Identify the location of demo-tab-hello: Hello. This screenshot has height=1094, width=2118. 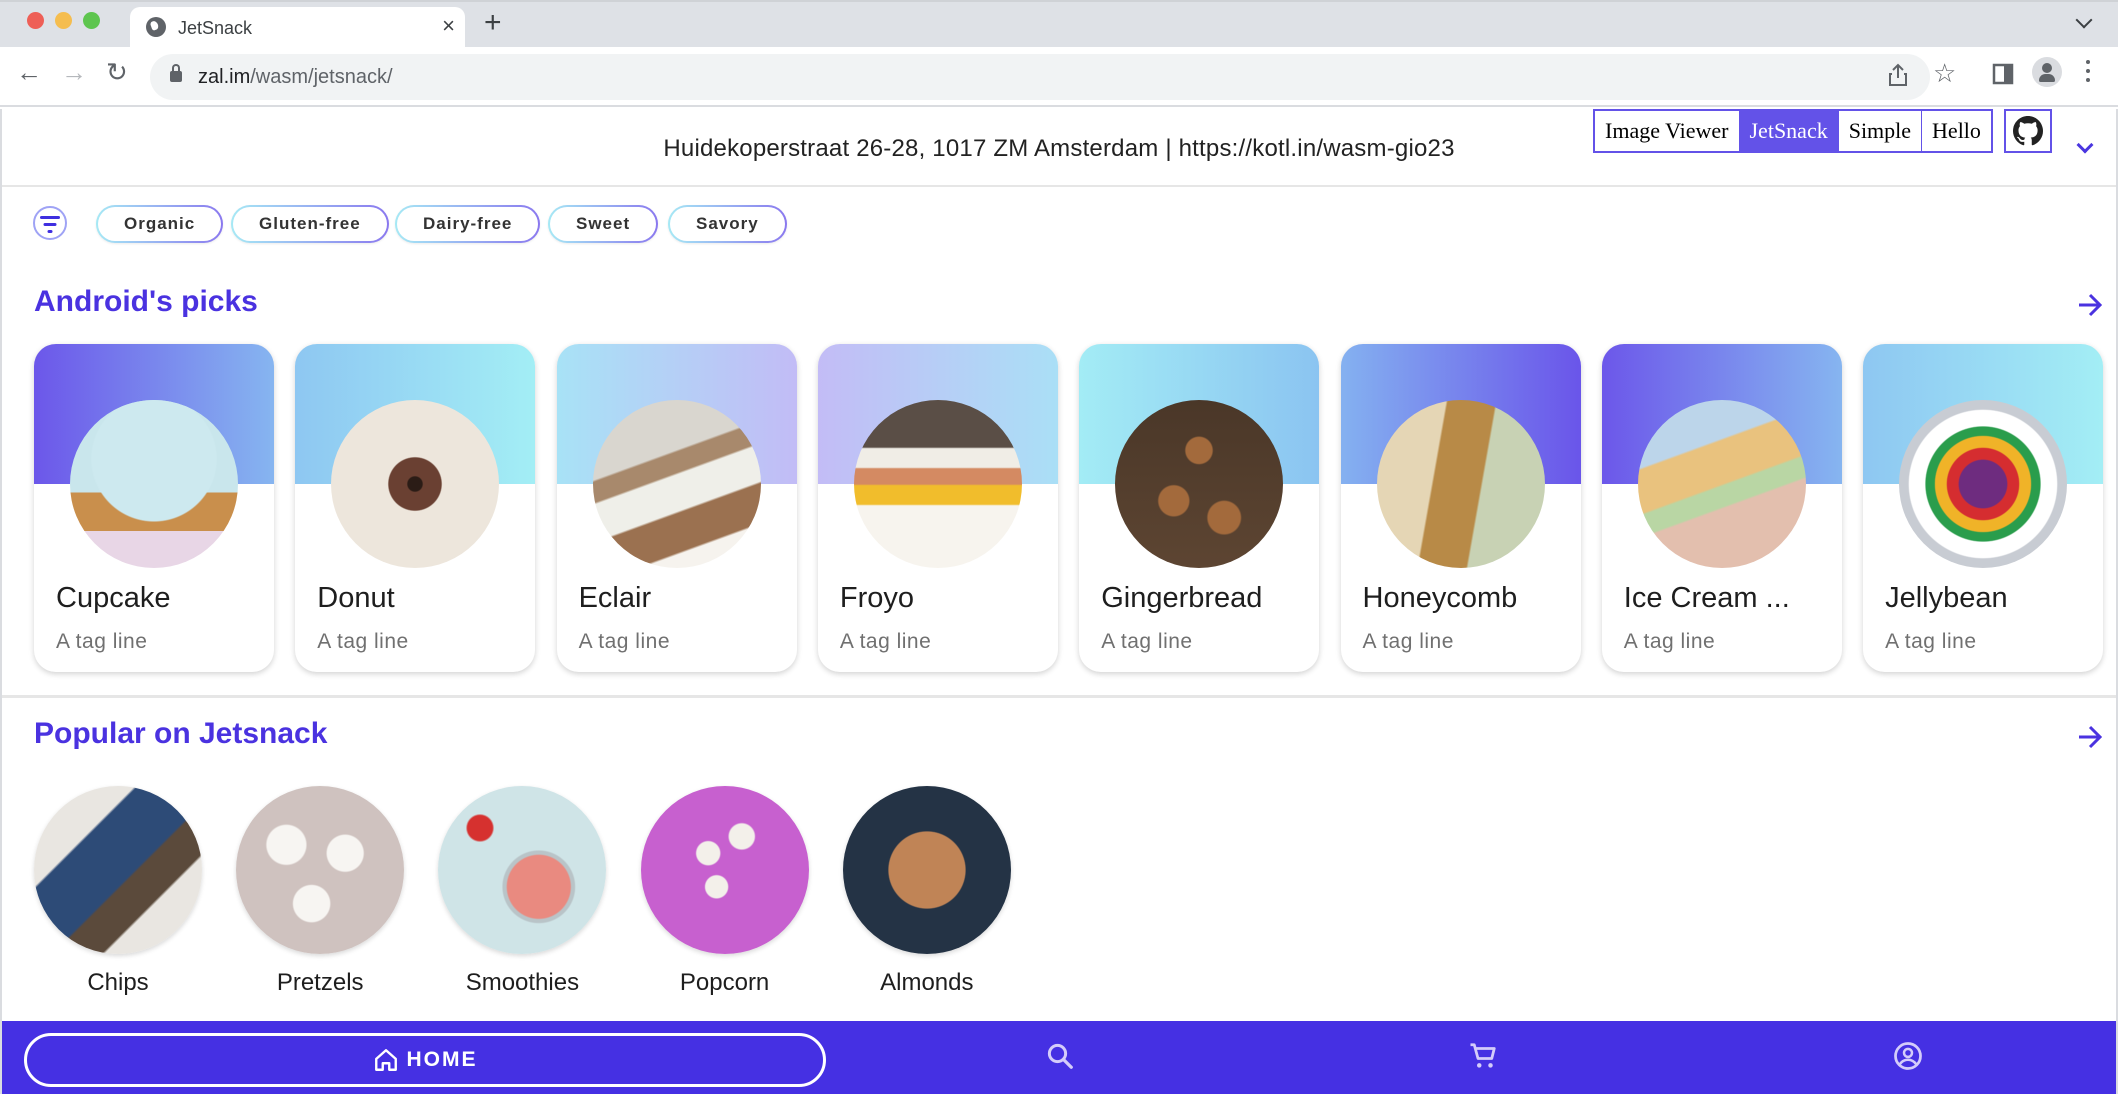
(1956, 131).